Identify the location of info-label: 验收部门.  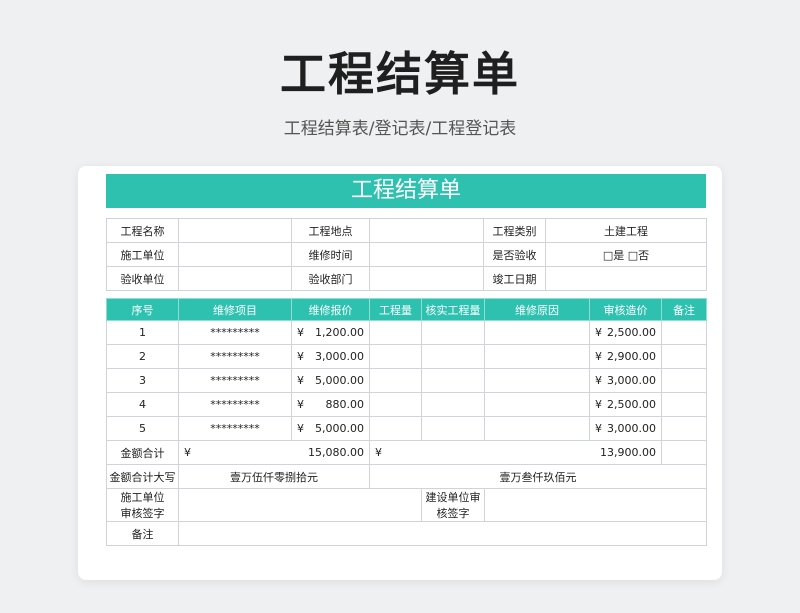
(330, 278).